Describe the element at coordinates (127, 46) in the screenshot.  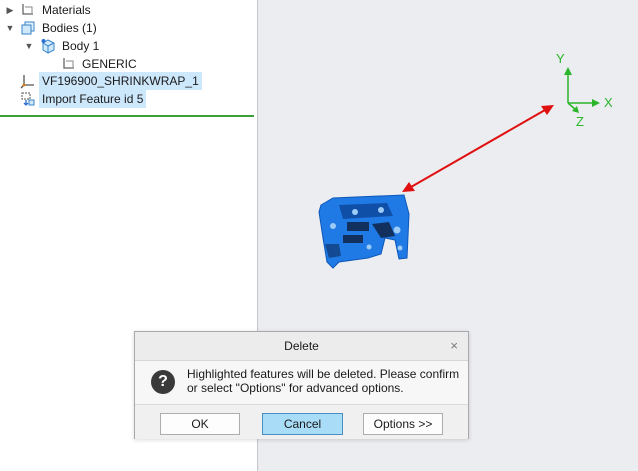
I see `tree-item-body-1: ▼ Body 1` at that location.